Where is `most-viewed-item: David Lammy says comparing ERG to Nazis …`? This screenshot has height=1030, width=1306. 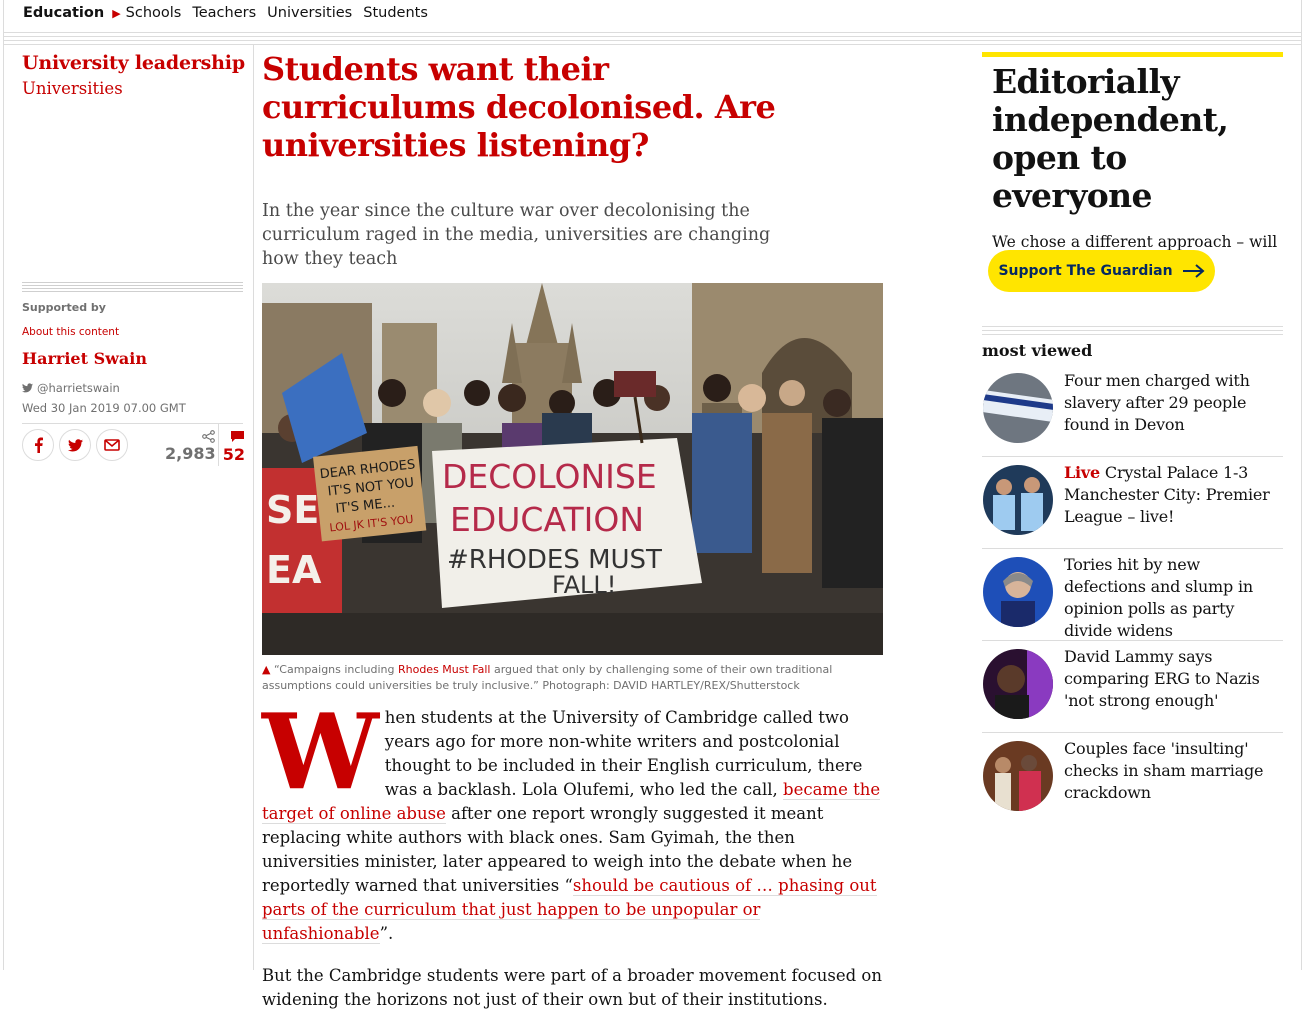
most-viewed-item: David Lammy says comparing ERG to Nazis … is located at coordinates (1132, 687).